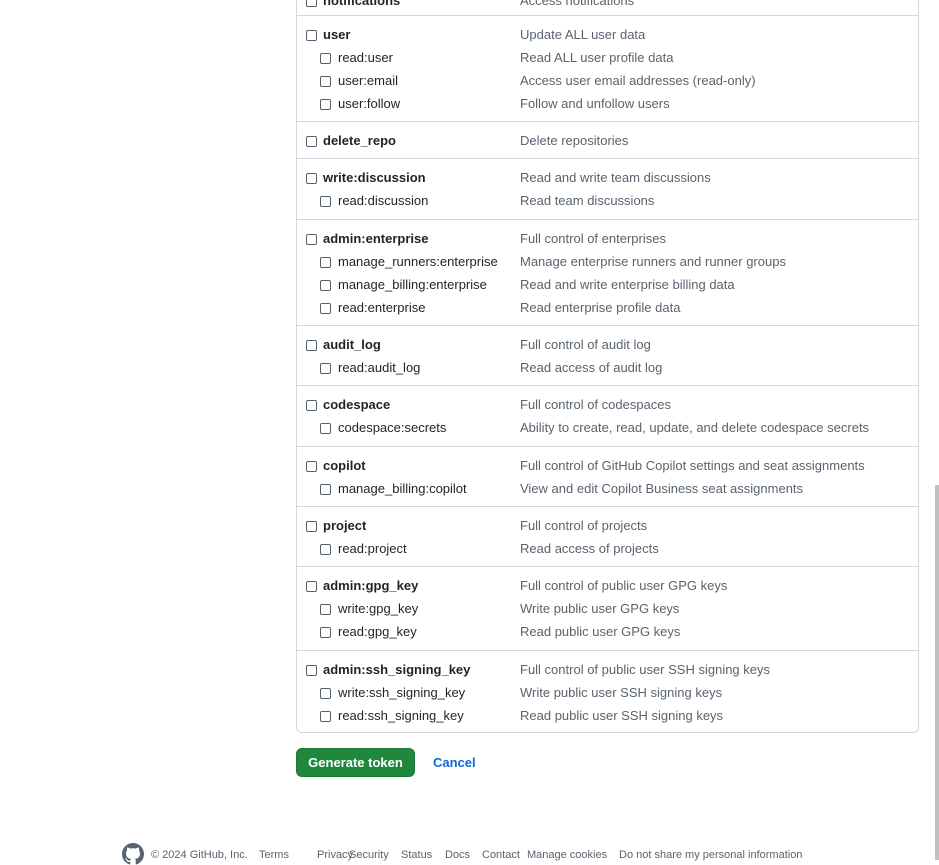 The width and height of the screenshot is (939, 865). Describe the element at coordinates (595, 103) in the screenshot. I see `scope-description: Follow and unfollow users` at that location.